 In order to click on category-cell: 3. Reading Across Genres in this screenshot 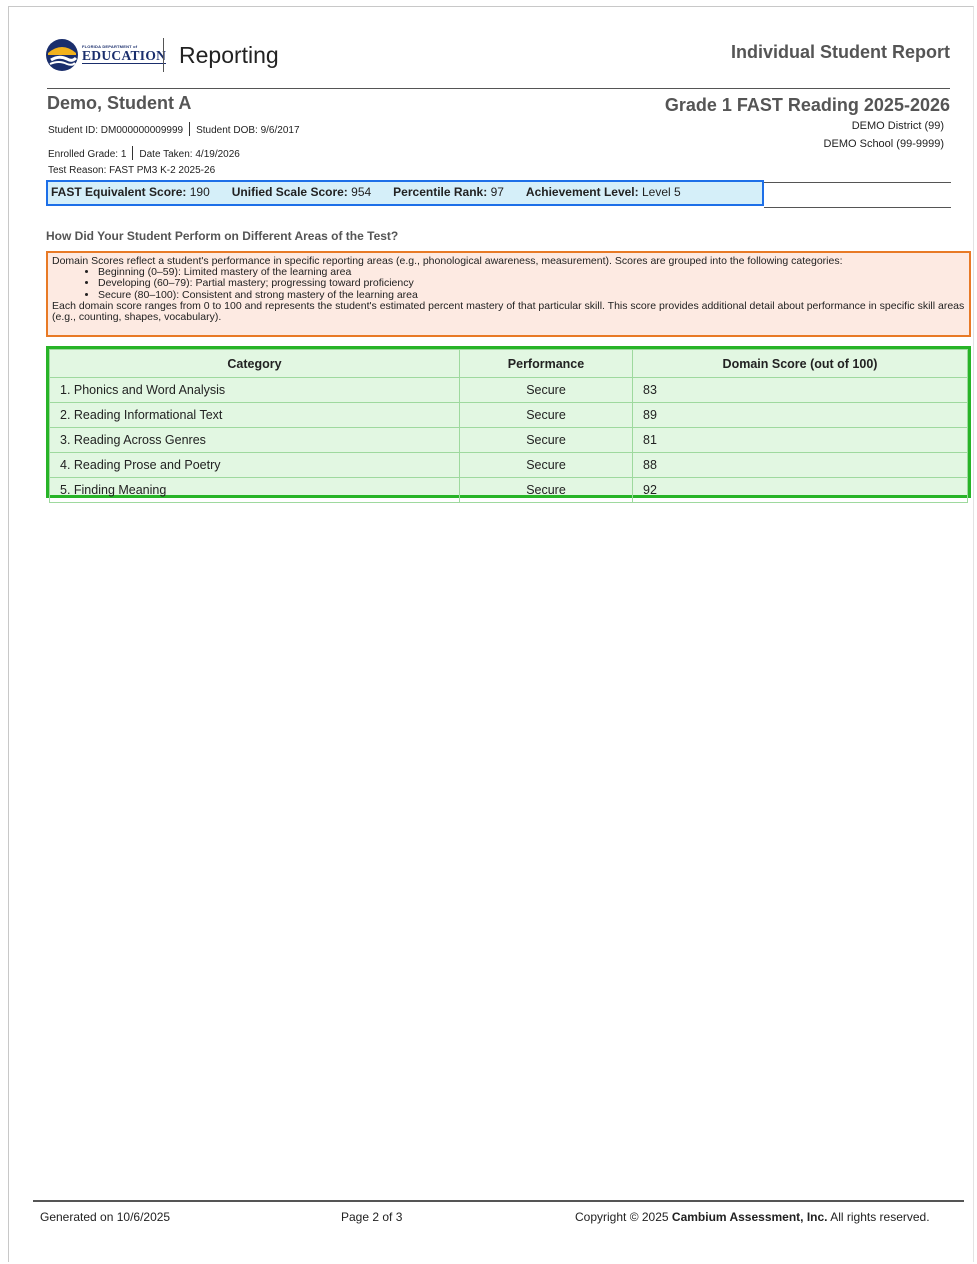, I will do `click(254, 440)`.